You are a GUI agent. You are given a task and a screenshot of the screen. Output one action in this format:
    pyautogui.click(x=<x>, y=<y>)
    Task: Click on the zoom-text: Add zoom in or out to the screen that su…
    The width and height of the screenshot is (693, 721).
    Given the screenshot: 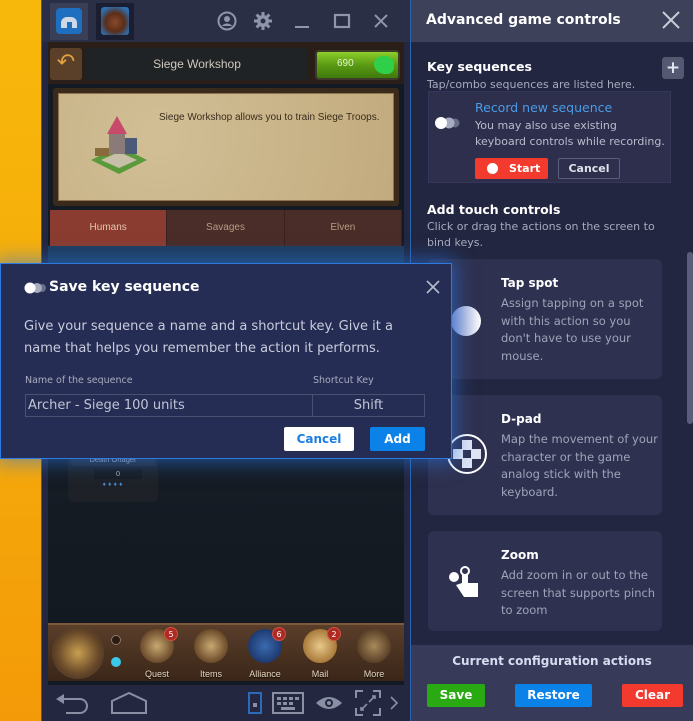 What is the action you would take?
    pyautogui.click(x=578, y=592)
    